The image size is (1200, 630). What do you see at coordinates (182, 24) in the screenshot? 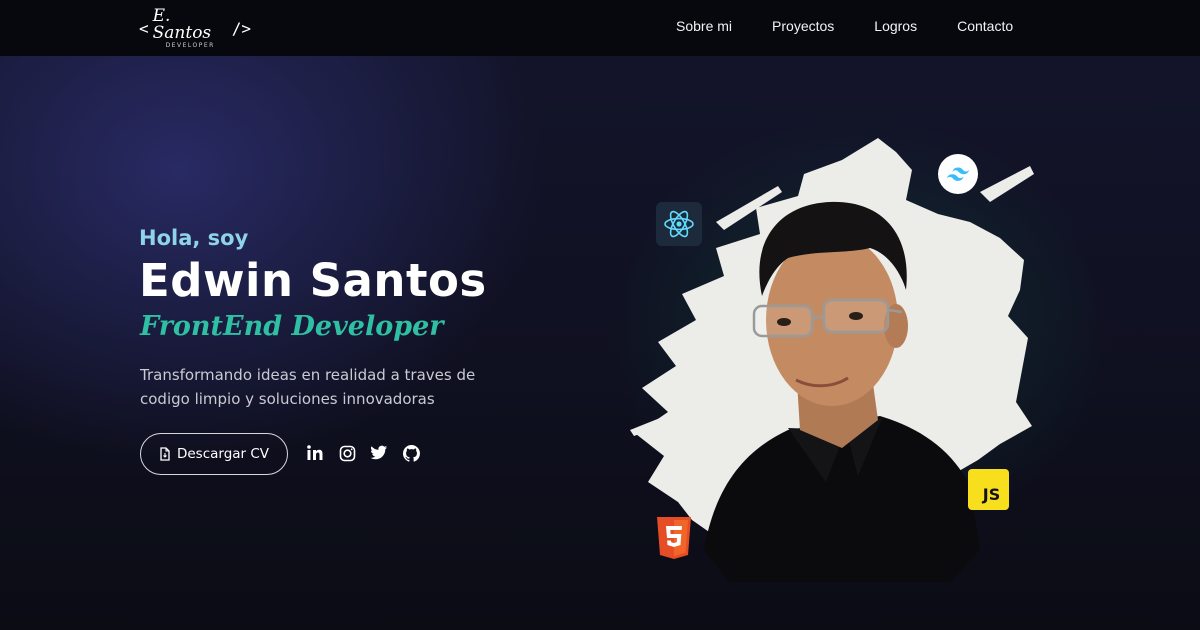
I see `logo-name: E. Santos` at bounding box center [182, 24].